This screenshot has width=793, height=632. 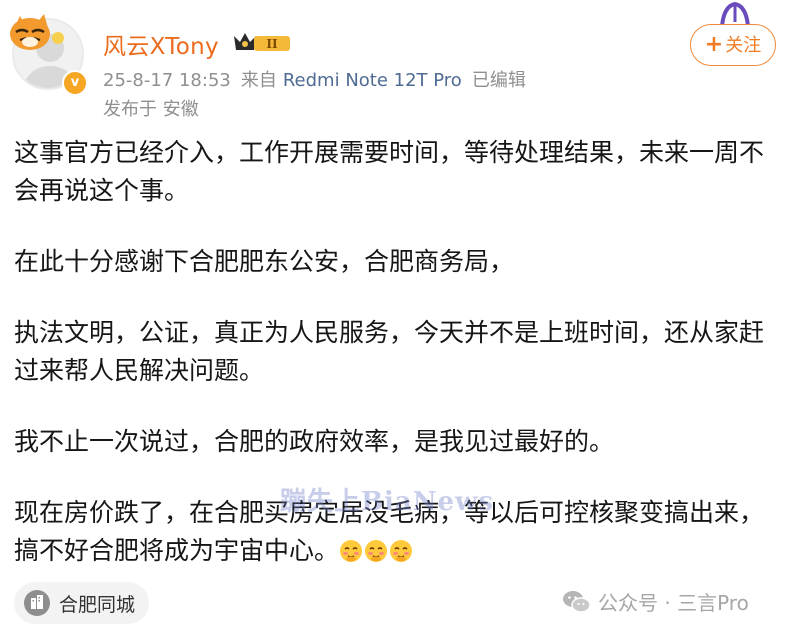 I want to click on ribbon-icon, so click(x=735, y=13).